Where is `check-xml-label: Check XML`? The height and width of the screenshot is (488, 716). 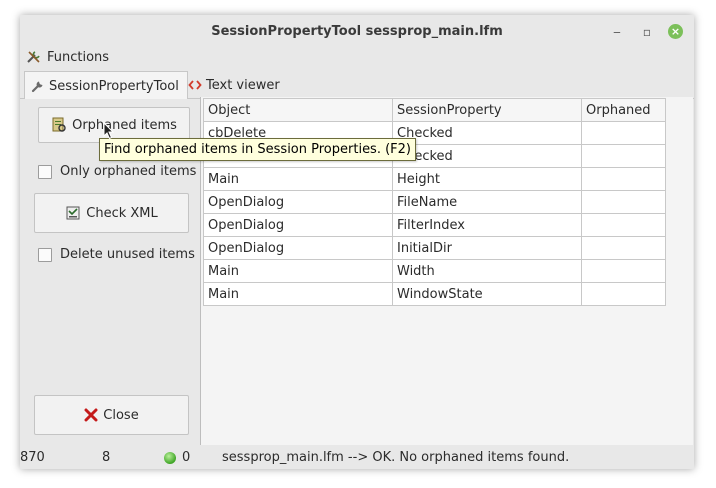
check-xml-label: Check XML is located at coordinates (122, 213).